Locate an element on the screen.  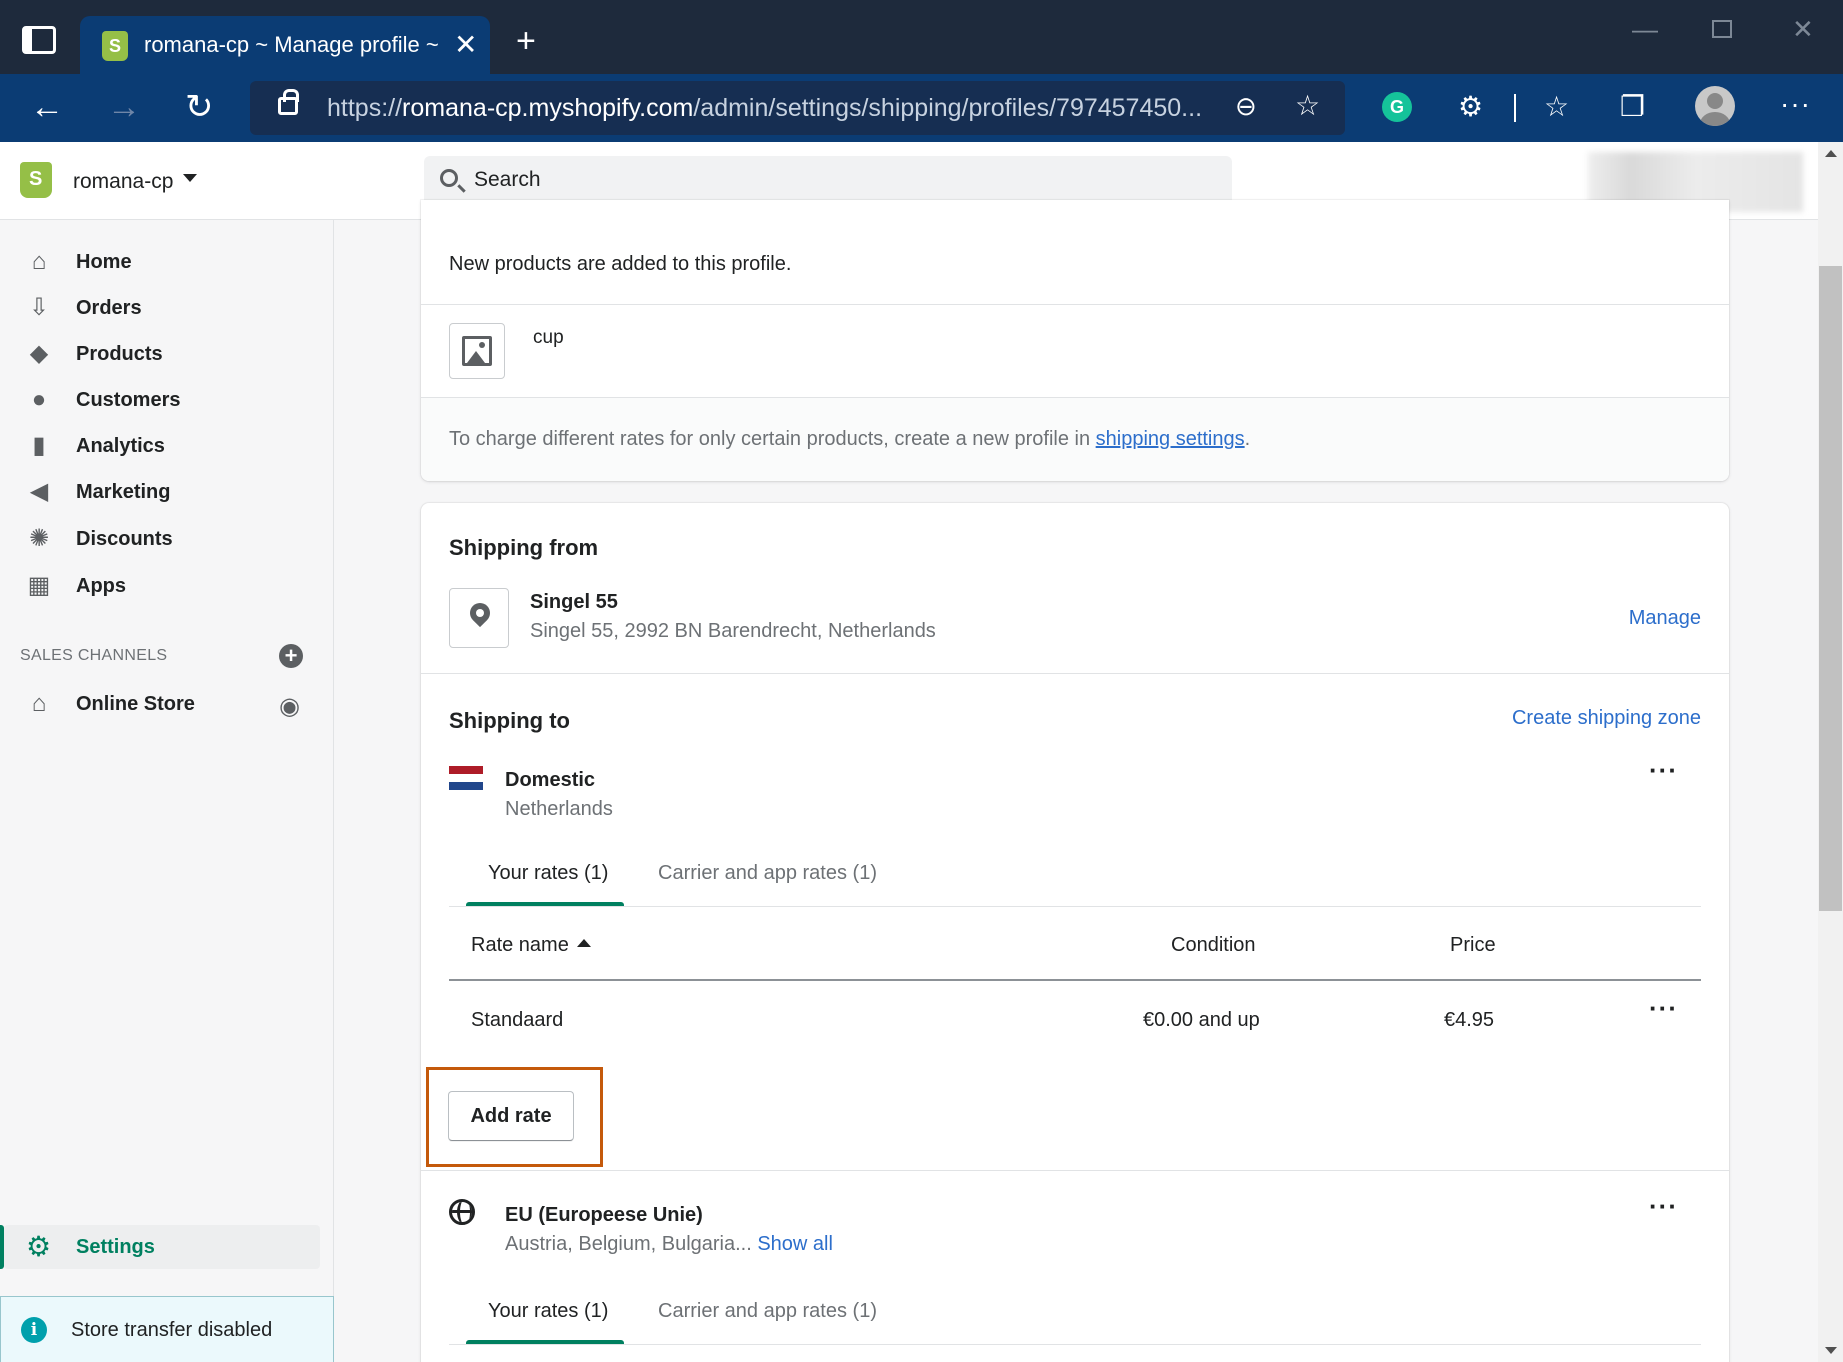
nav-label: Online Store is located at coordinates (135, 704).